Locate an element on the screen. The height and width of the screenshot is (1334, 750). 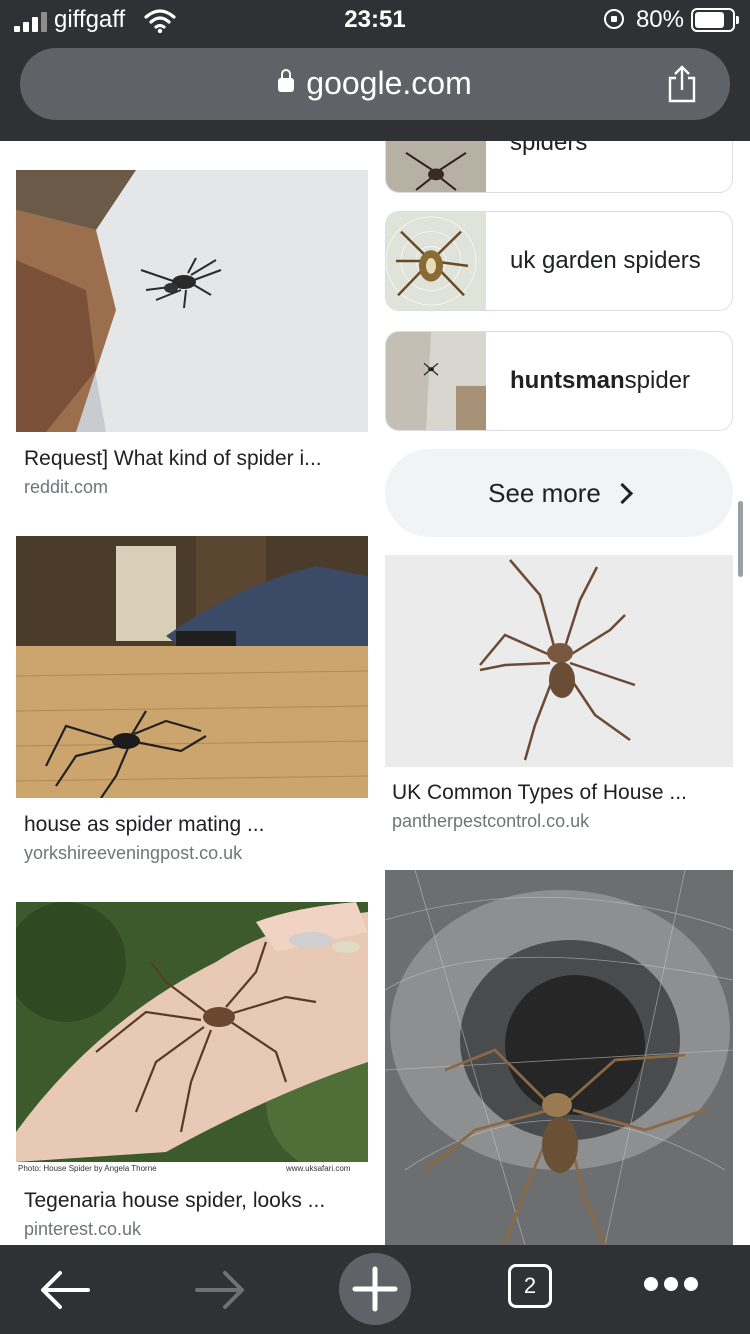
result-image-funnel-web is located at coordinates (559, 1057).